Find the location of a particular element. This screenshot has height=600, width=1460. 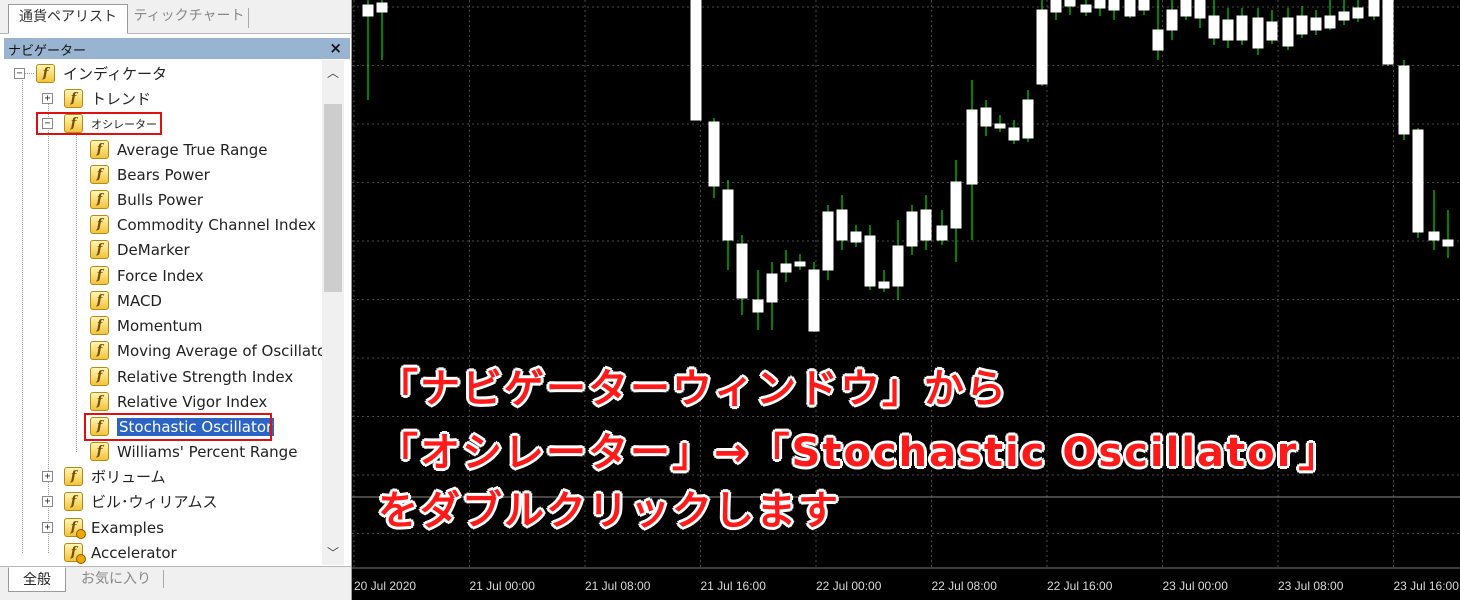

highlight-box-stochastic is located at coordinates (178, 427).